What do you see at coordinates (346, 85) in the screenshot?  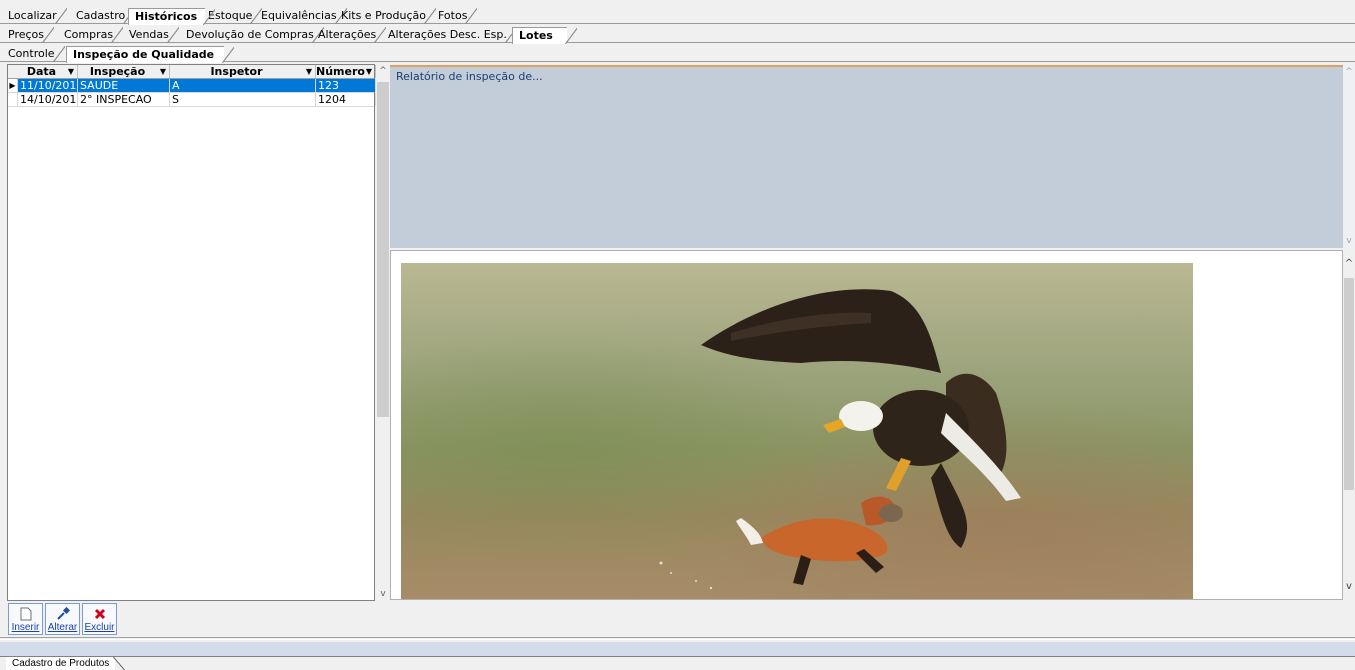 I see `cell-numero: 123` at bounding box center [346, 85].